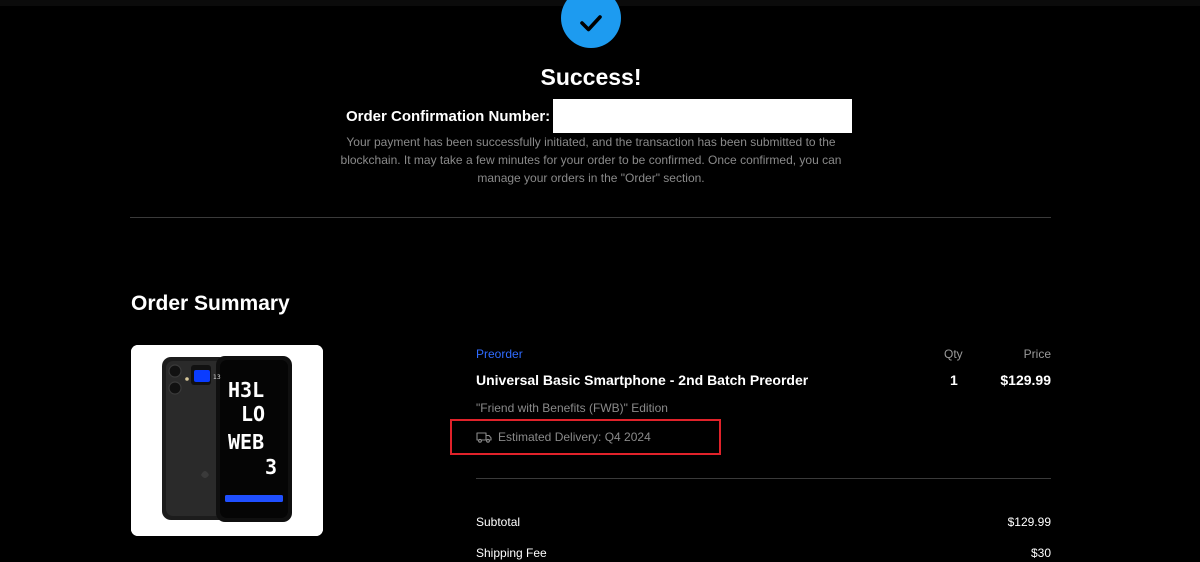 Image resolution: width=1200 pixels, height=562 pixels. Describe the element at coordinates (217, 377) in the screenshot. I see `product-status-number: 13` at that location.